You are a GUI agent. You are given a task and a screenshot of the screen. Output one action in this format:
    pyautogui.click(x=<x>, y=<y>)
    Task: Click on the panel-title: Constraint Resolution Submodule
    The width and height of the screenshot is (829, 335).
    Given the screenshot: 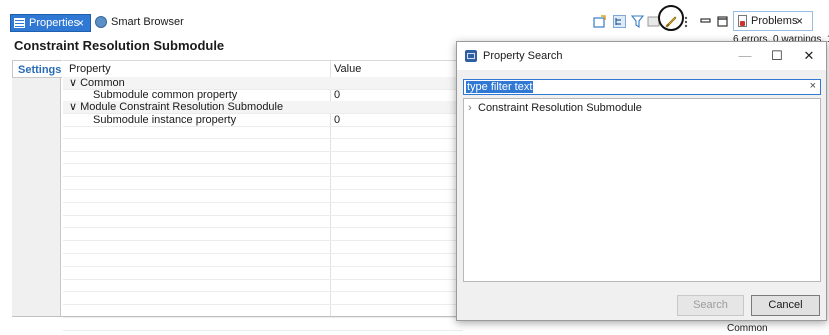 What is the action you would take?
    pyautogui.click(x=119, y=45)
    